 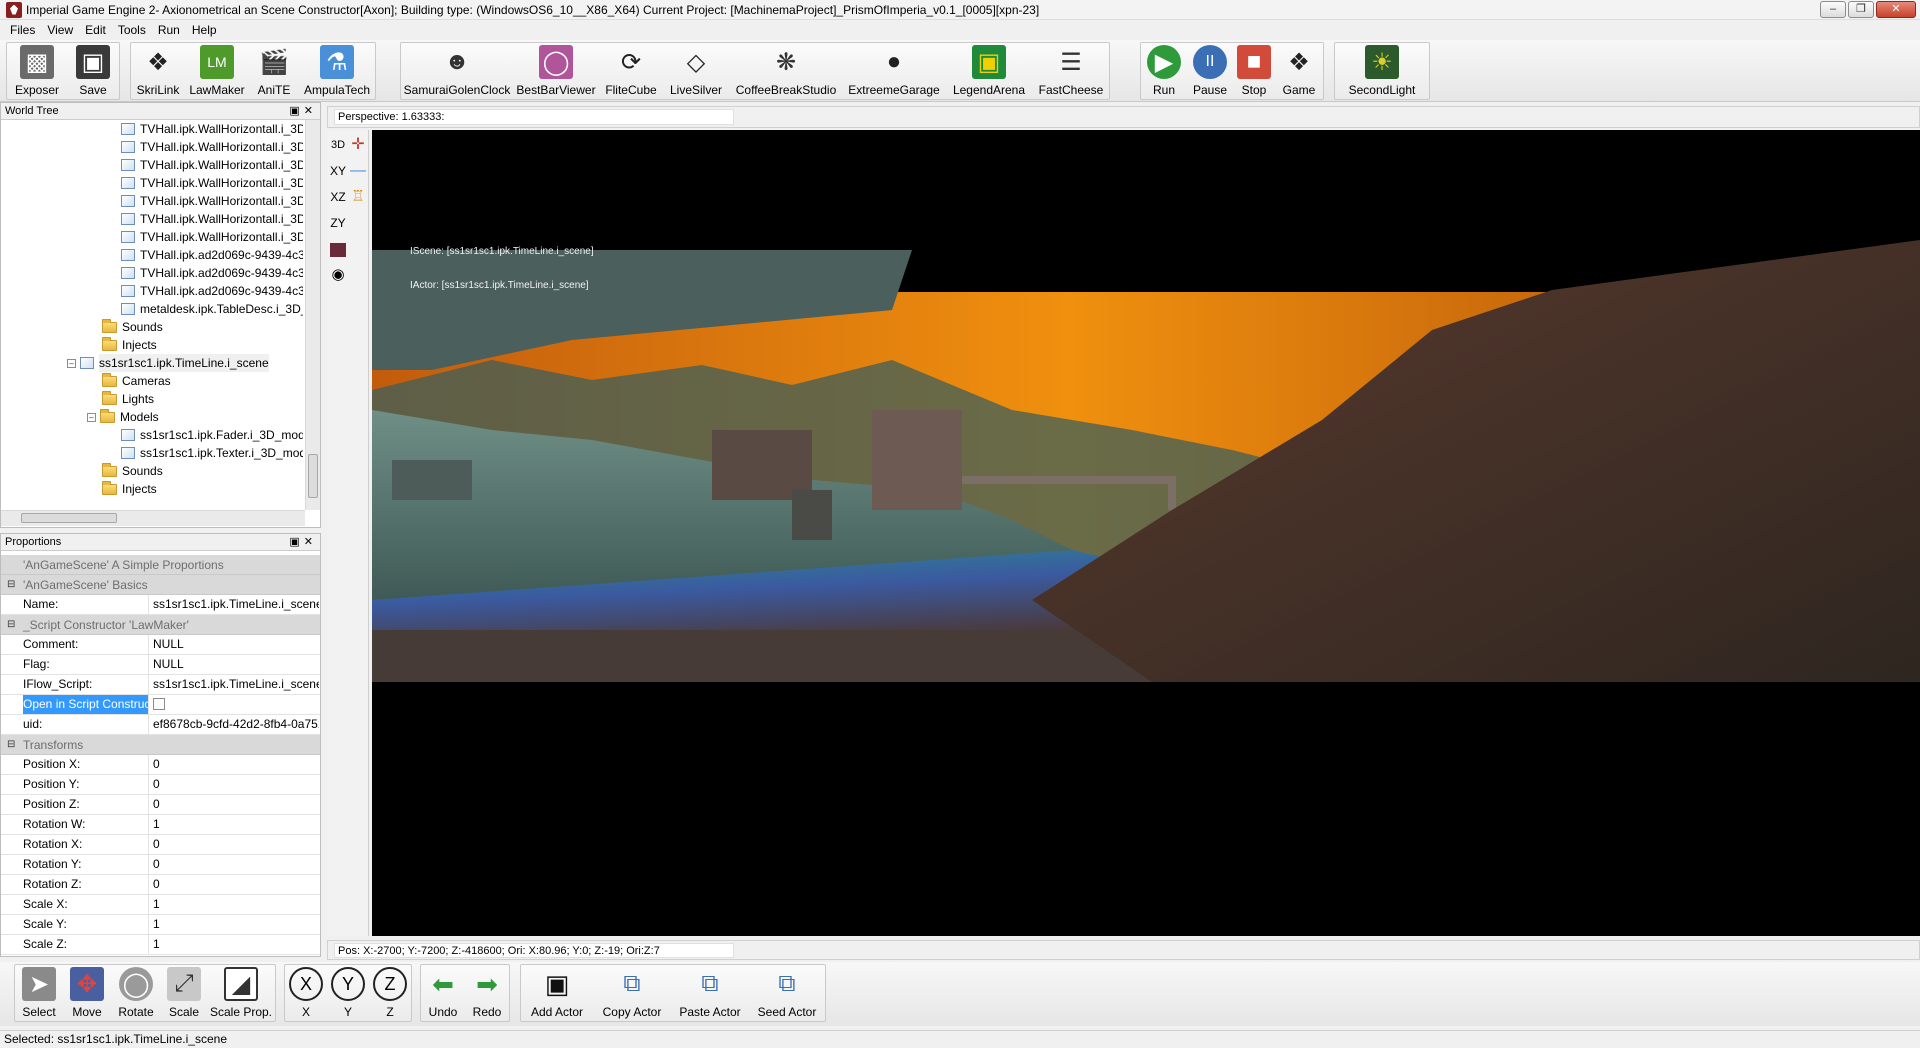 I want to click on pause-button: II Pause, so click(x=1210, y=71).